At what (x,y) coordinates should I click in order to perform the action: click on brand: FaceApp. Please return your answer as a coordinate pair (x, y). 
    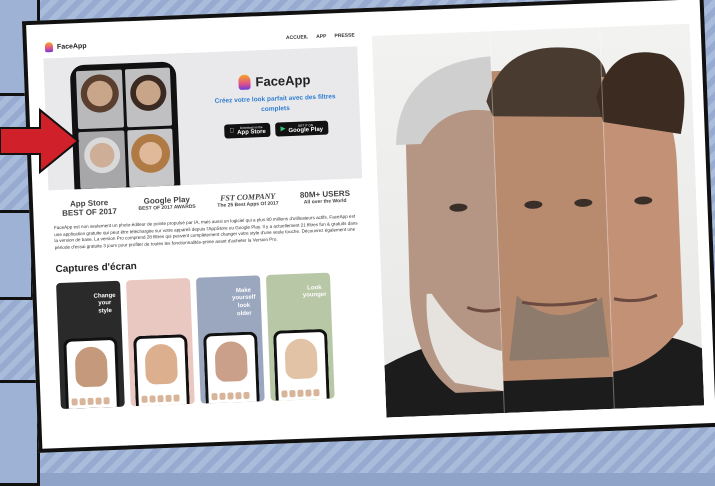
    Looking at the image, I should click on (65, 47).